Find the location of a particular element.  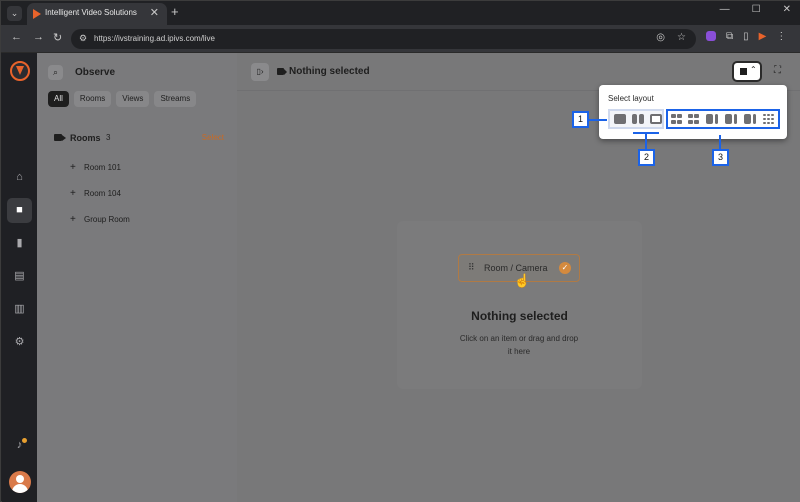

settings-icon: ⚙ is located at coordinates (19, 342).